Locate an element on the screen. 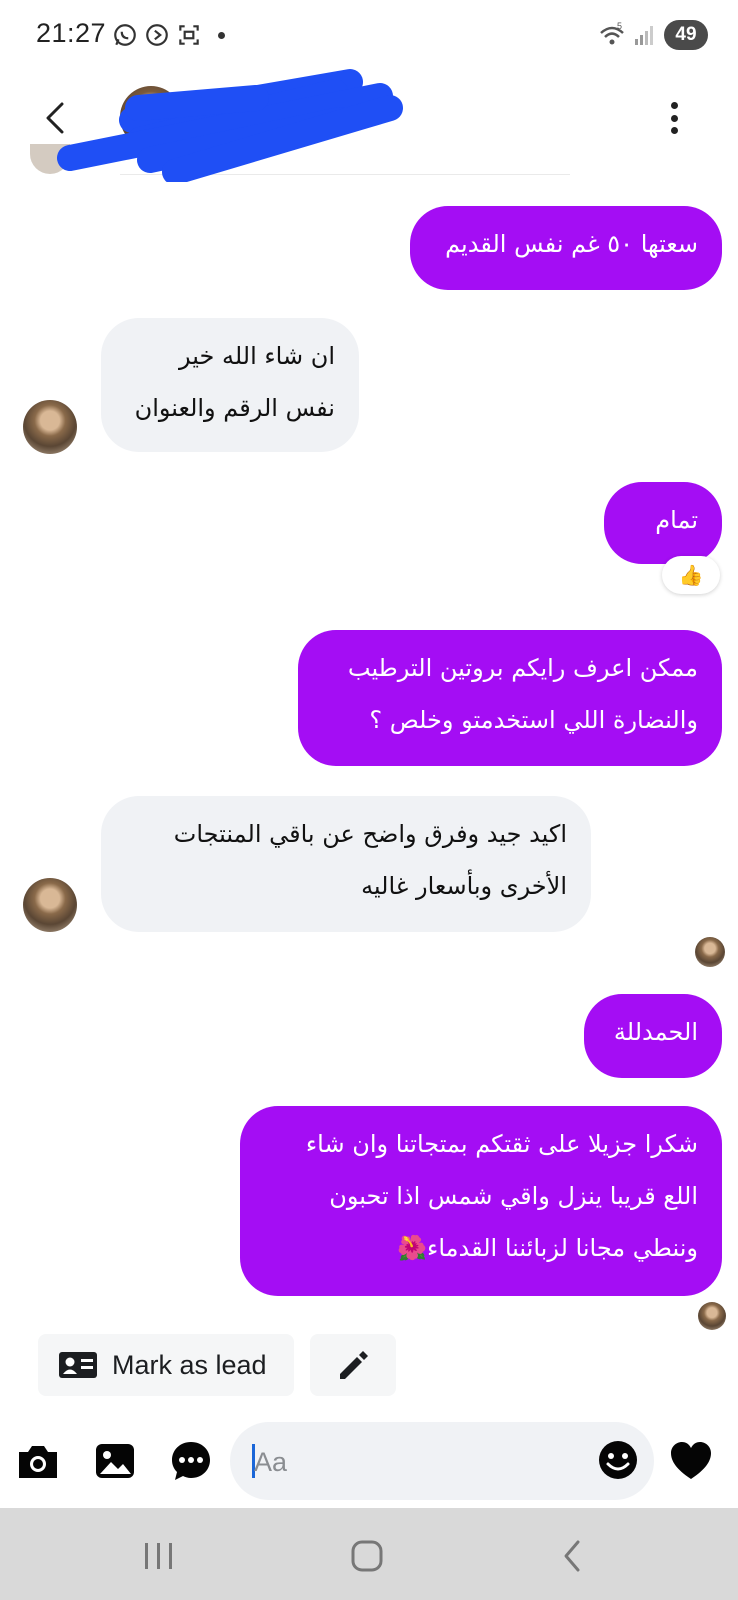 This screenshot has width=738, height=1600. wifi-icon: 5 is located at coordinates (612, 33).